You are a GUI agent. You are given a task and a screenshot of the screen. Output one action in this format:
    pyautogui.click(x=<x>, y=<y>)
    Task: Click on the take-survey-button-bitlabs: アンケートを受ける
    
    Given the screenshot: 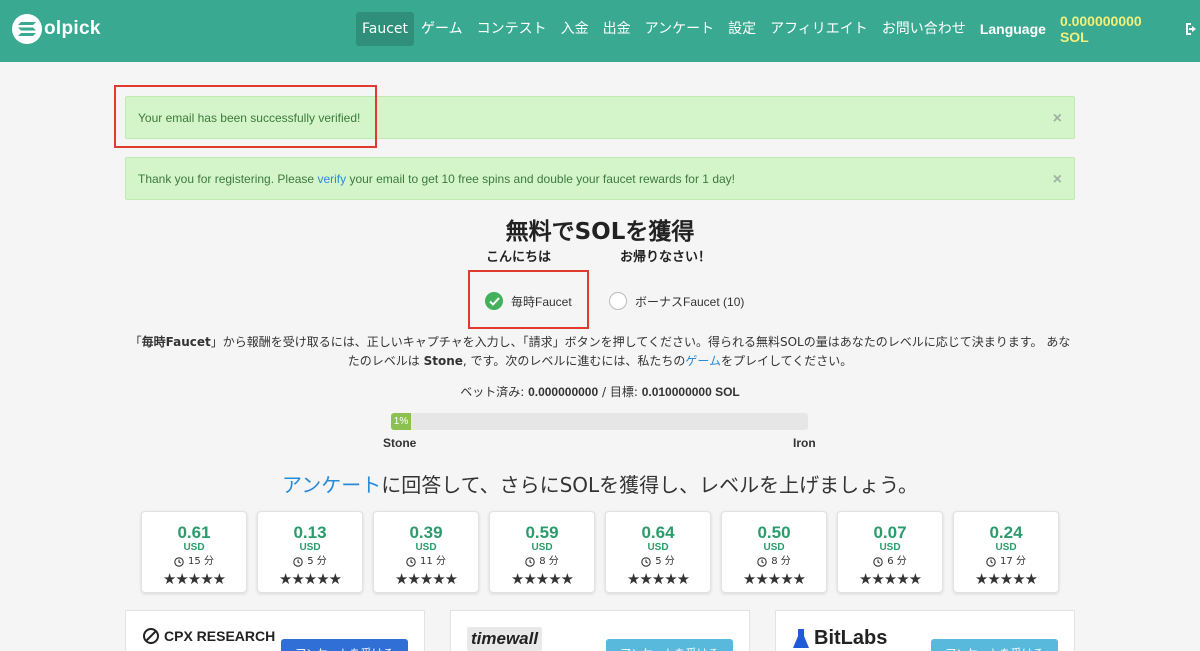 What is the action you would take?
    pyautogui.click(x=994, y=645)
    